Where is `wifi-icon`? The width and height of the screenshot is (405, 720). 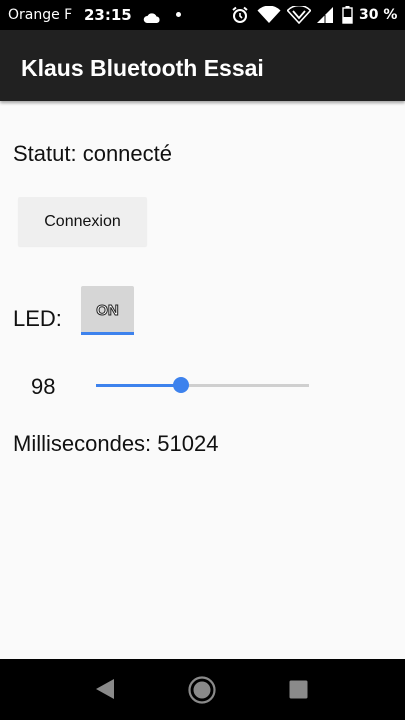
wifi-icon is located at coordinates (269, 16).